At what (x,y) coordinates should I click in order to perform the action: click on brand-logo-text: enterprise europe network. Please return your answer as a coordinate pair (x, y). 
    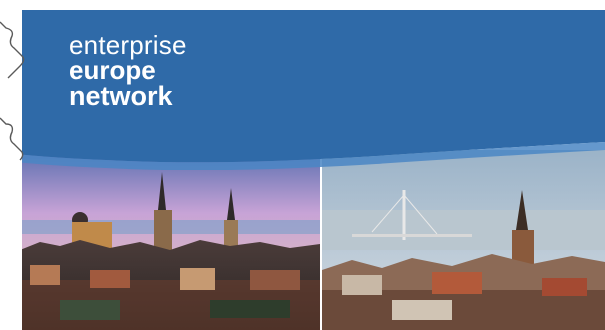
    Looking at the image, I should click on (128, 71).